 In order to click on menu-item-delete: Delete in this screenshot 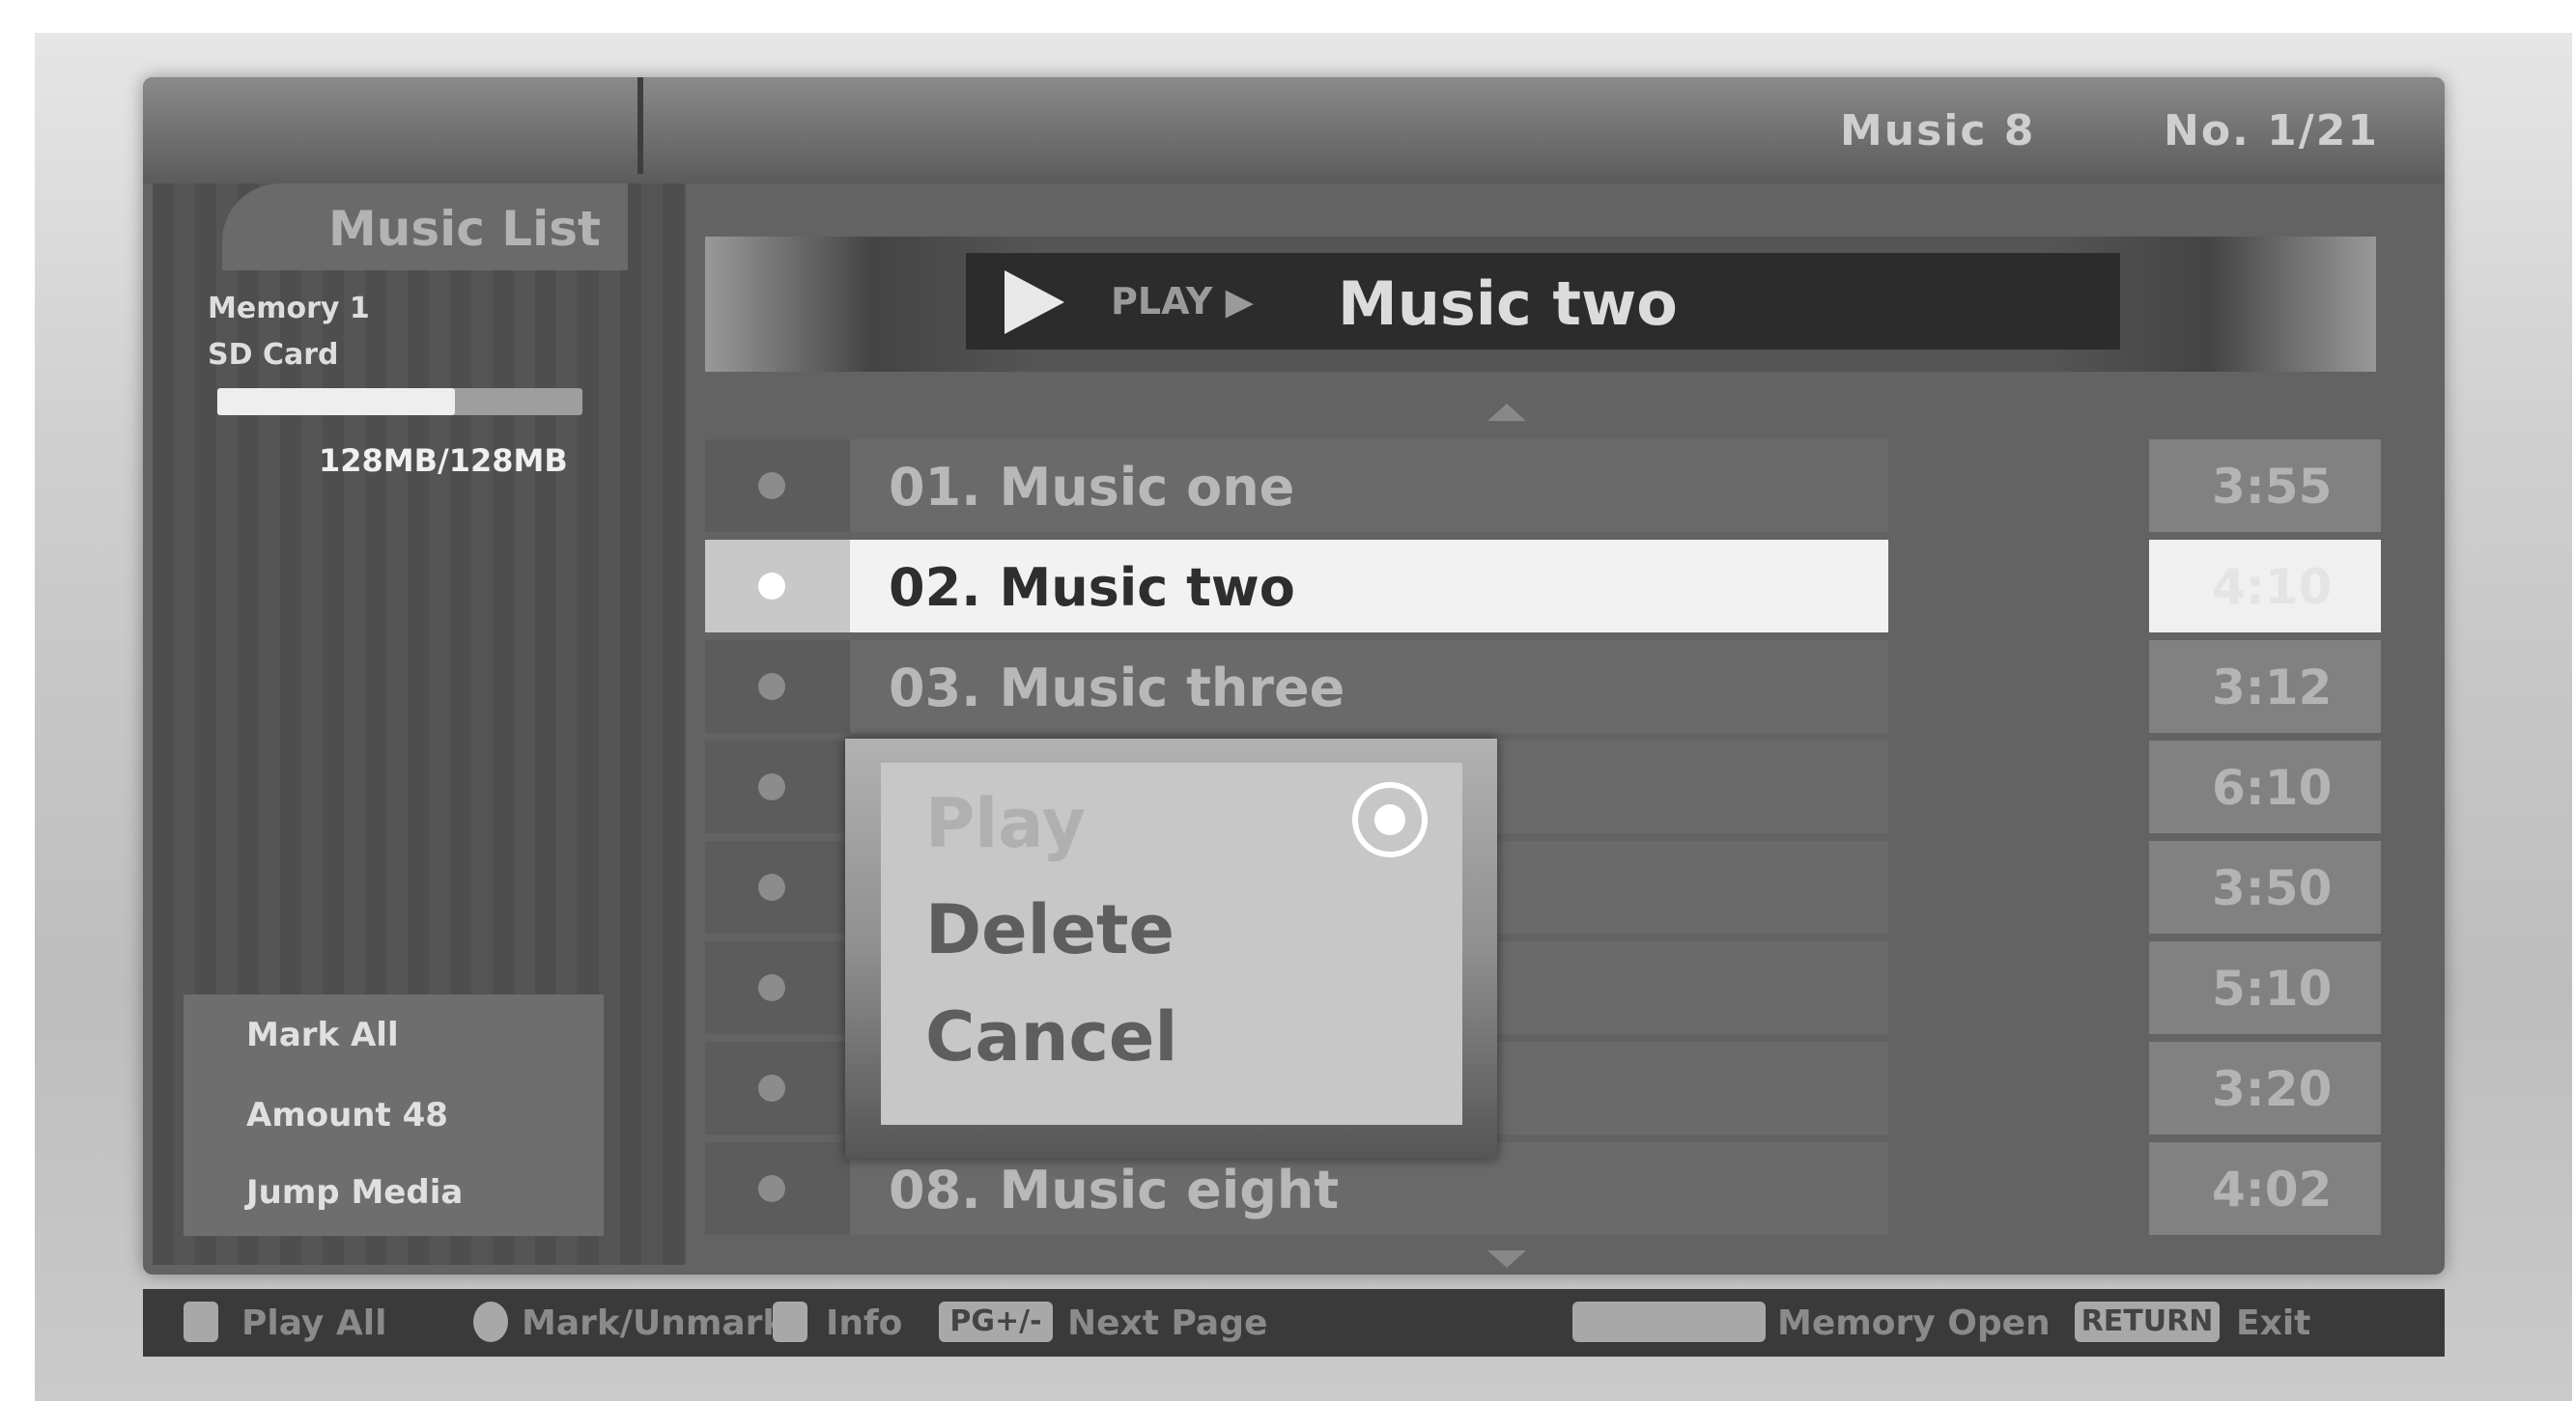, I will do `click(1050, 929)`.